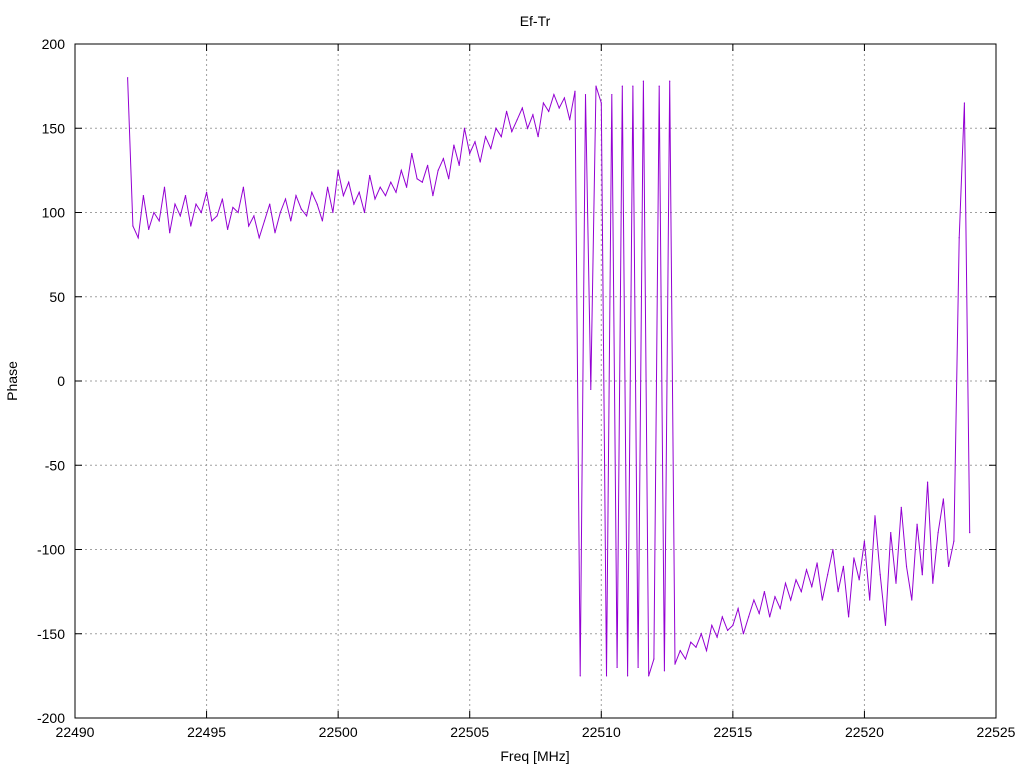  I want to click on chart-title: Ef-Tr, so click(535, 21).